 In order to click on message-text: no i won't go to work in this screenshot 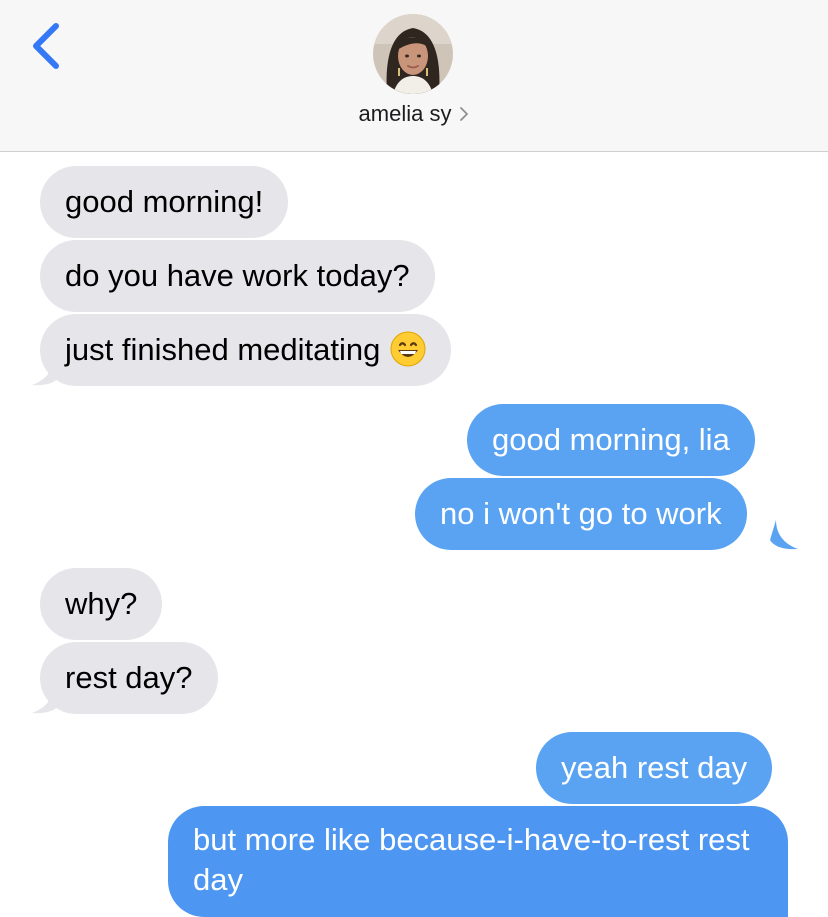, I will do `click(581, 513)`.